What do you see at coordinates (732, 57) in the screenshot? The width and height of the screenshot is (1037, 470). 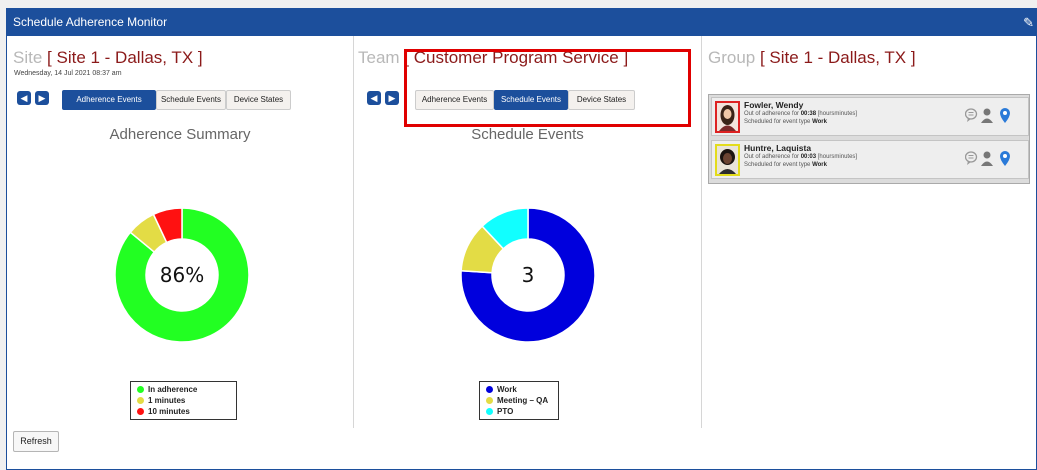 I see `group-label: Group` at bounding box center [732, 57].